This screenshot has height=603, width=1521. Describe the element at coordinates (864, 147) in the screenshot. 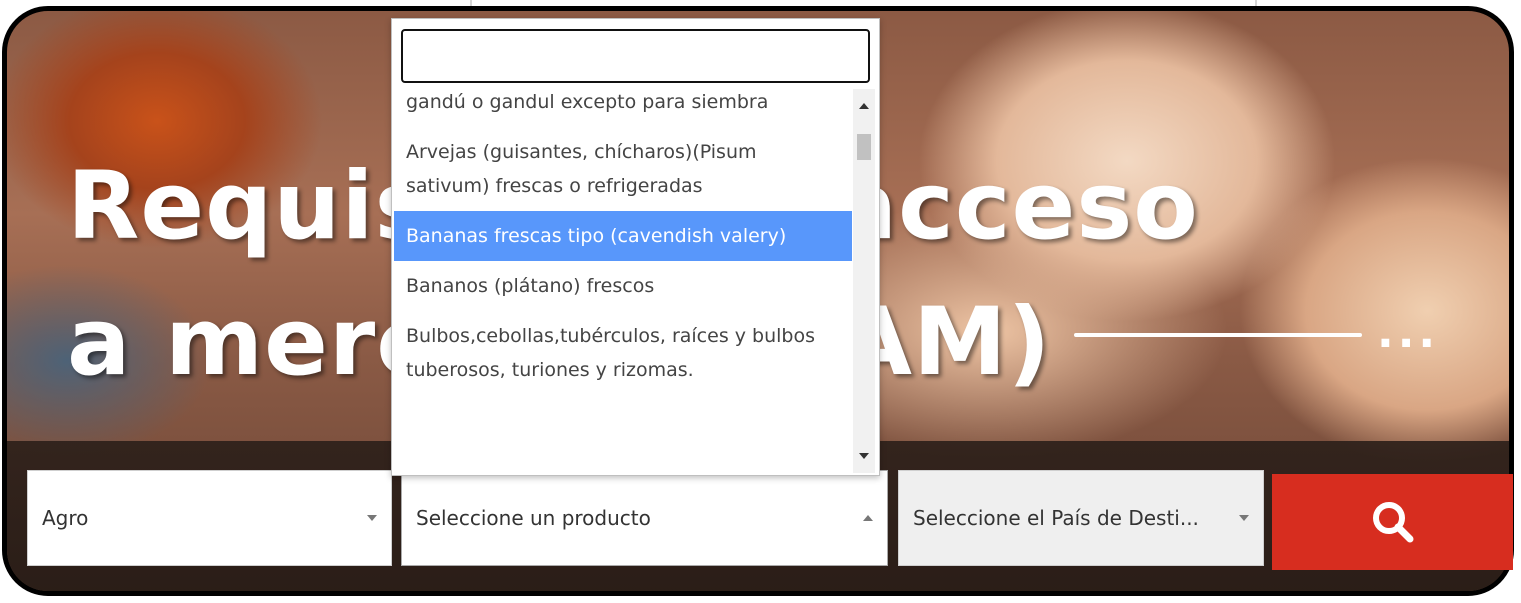

I see `scrollbar-thumb` at that location.